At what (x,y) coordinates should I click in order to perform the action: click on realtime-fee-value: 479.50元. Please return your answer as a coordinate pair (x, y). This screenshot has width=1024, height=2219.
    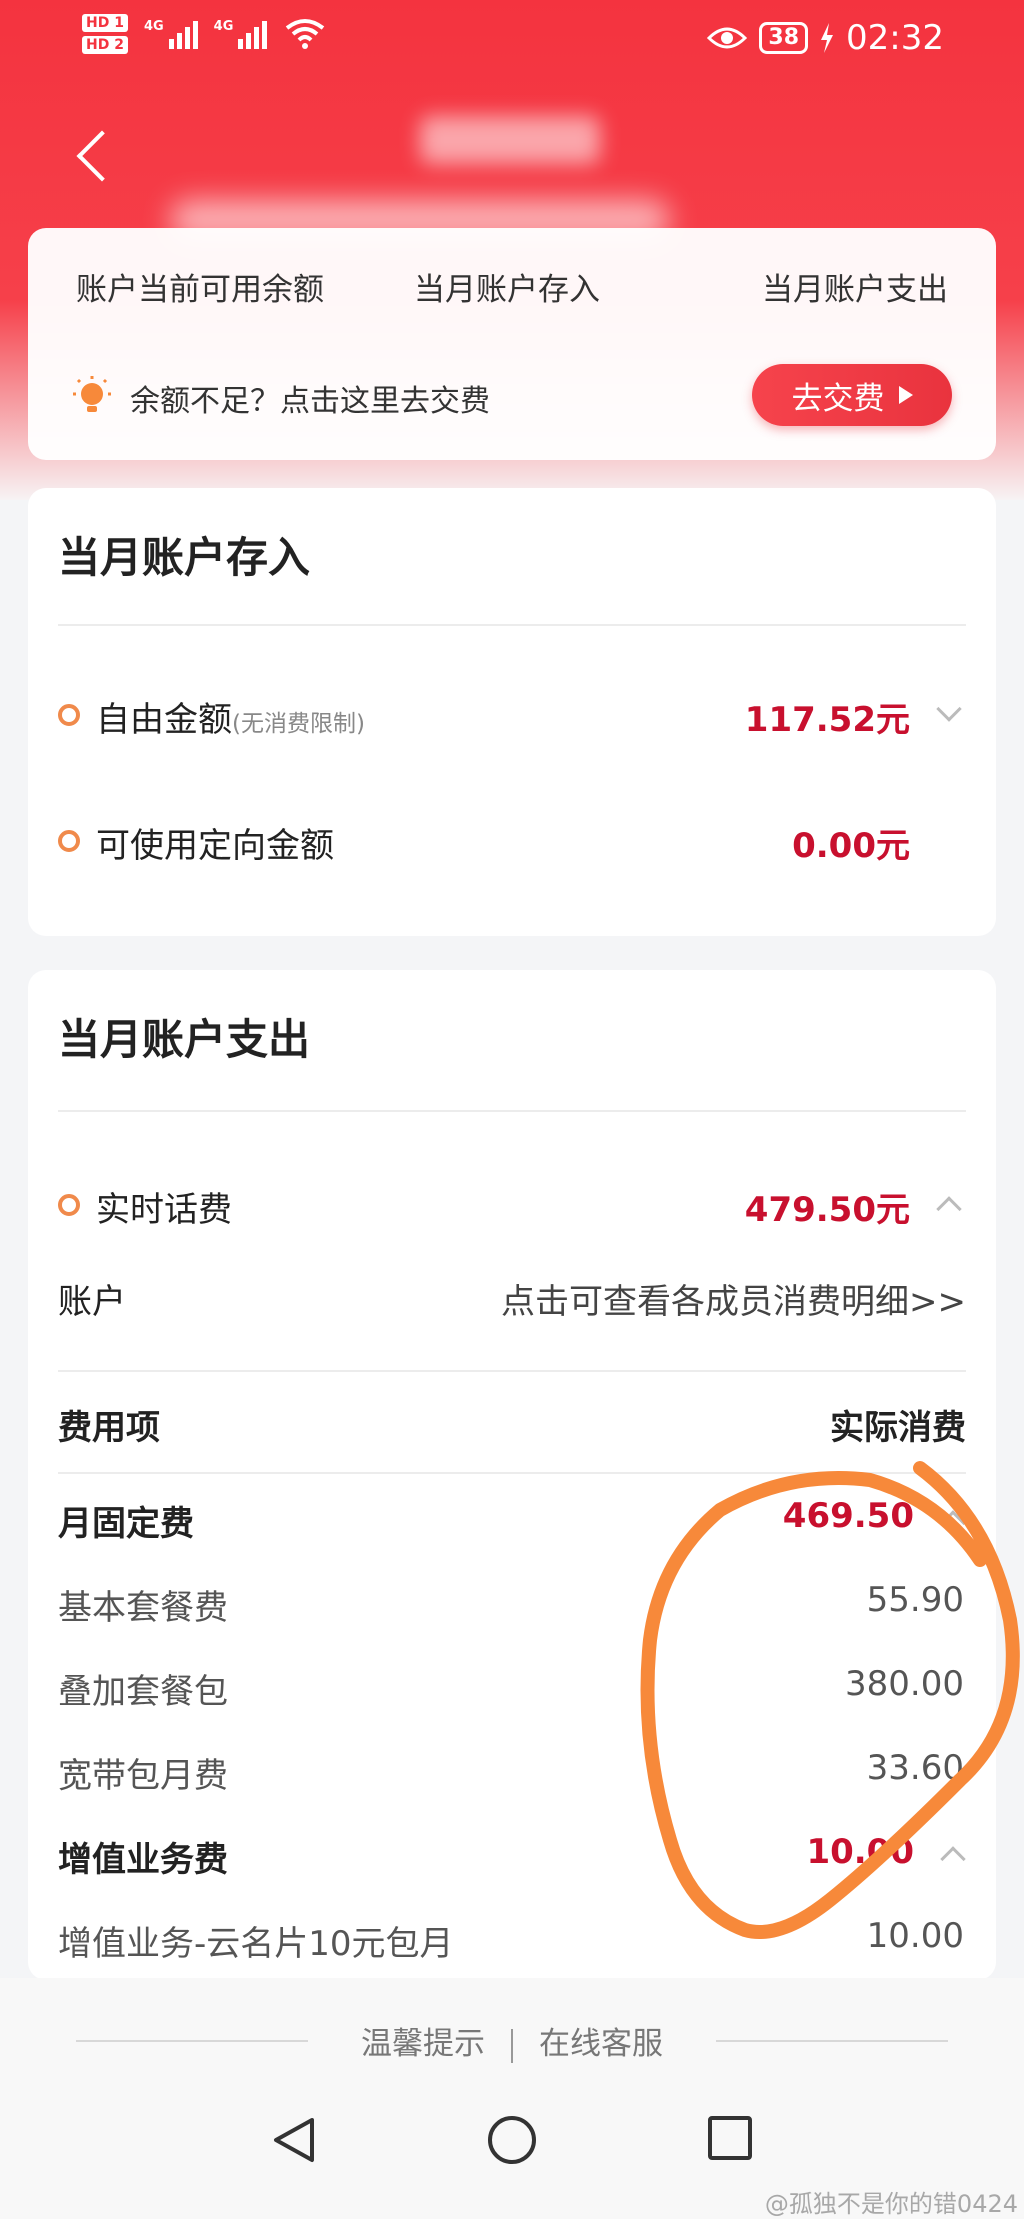
    Looking at the image, I should click on (827, 1210).